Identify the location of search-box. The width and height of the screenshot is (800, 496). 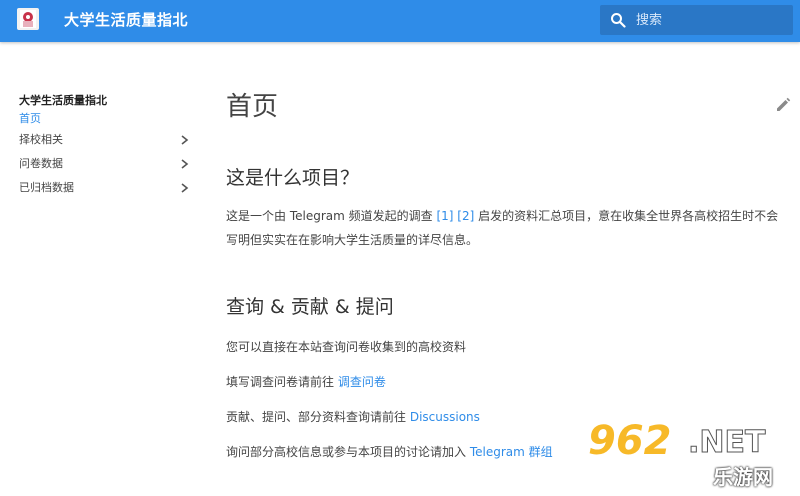
(696, 20).